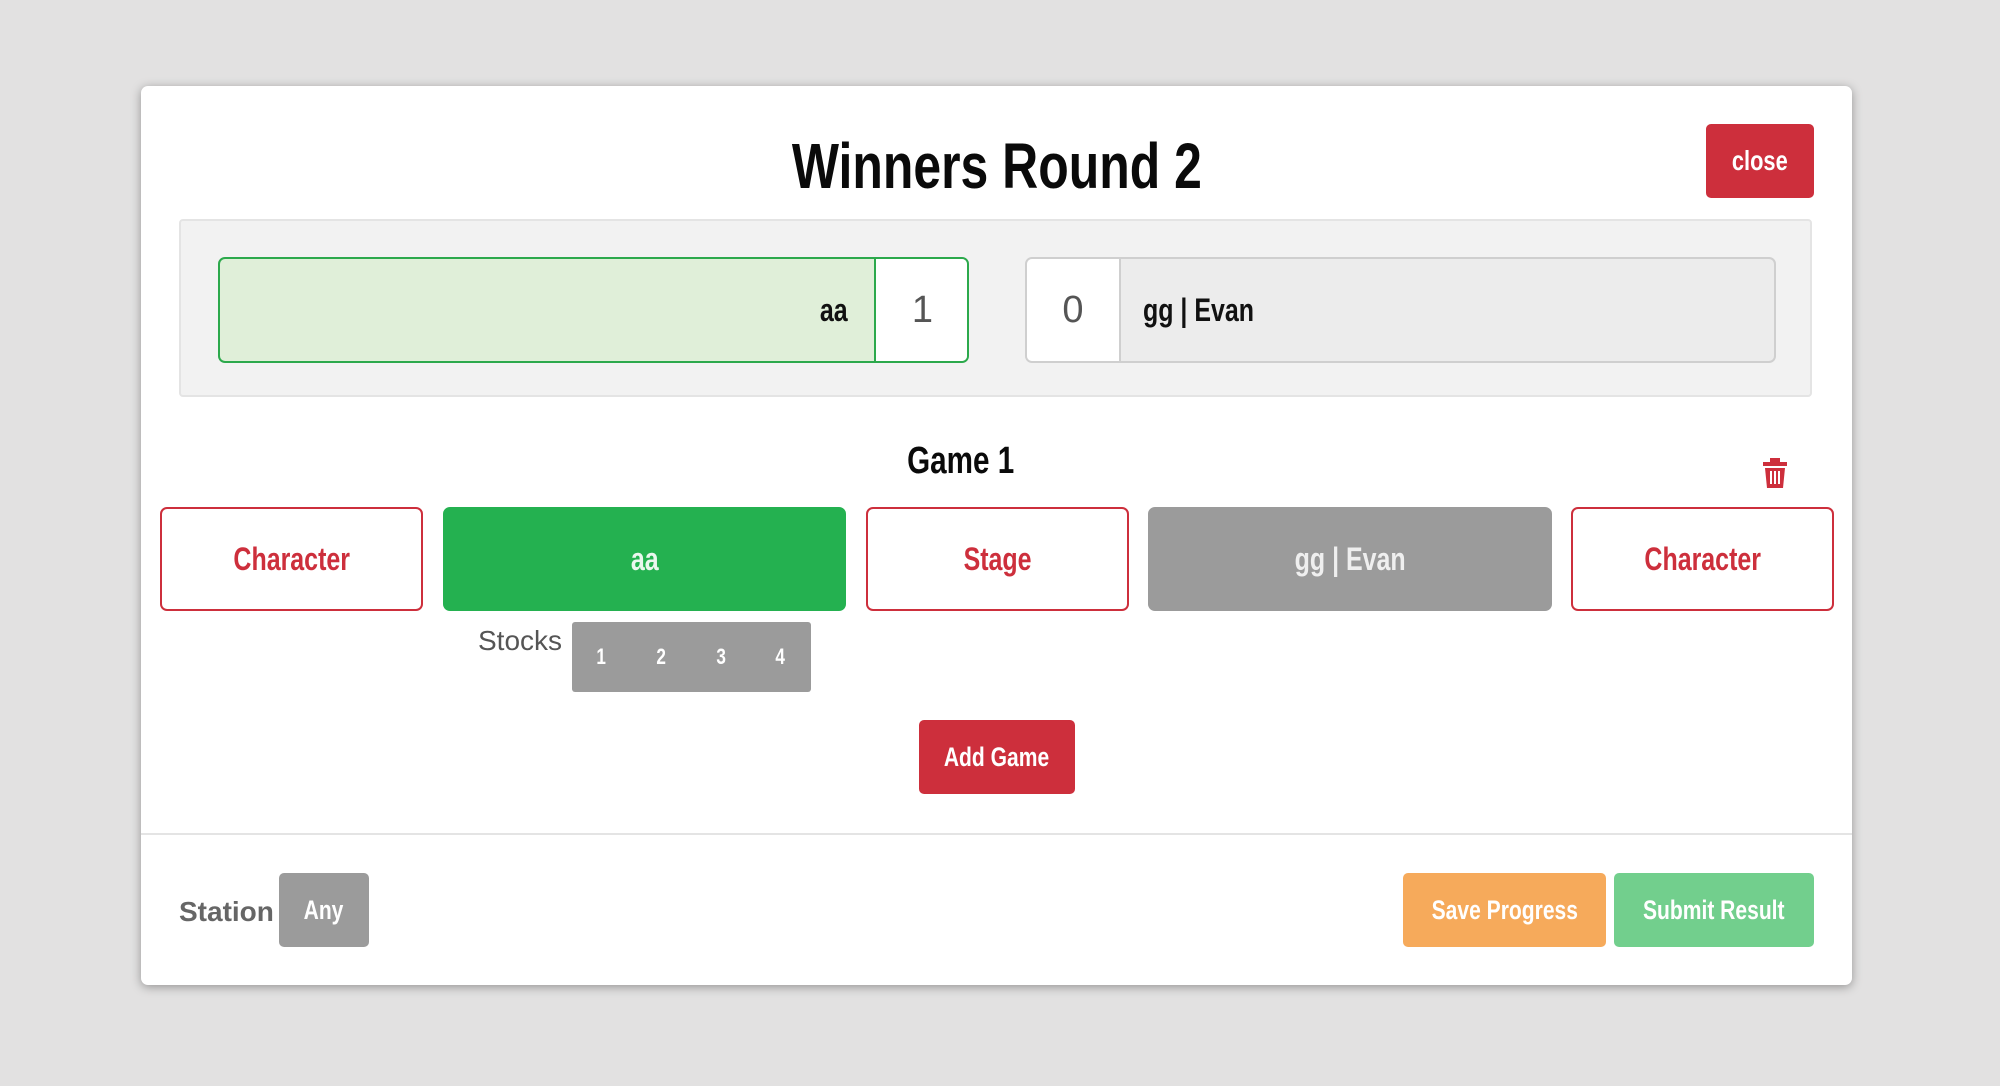 The image size is (2000, 1086). I want to click on submit-result-button: Submit Result, so click(1714, 910).